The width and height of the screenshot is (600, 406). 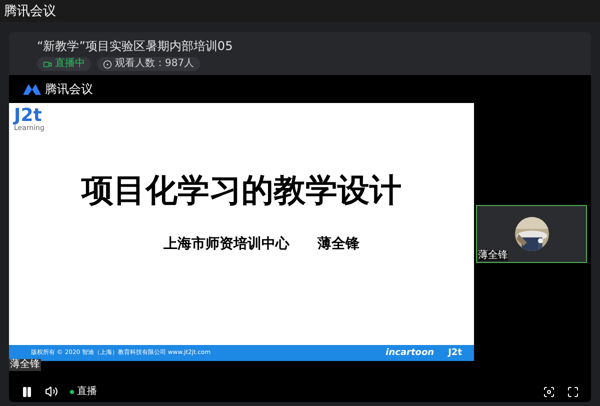 What do you see at coordinates (30, 11) in the screenshot?
I see `window-title: 腾讯会议` at bounding box center [30, 11].